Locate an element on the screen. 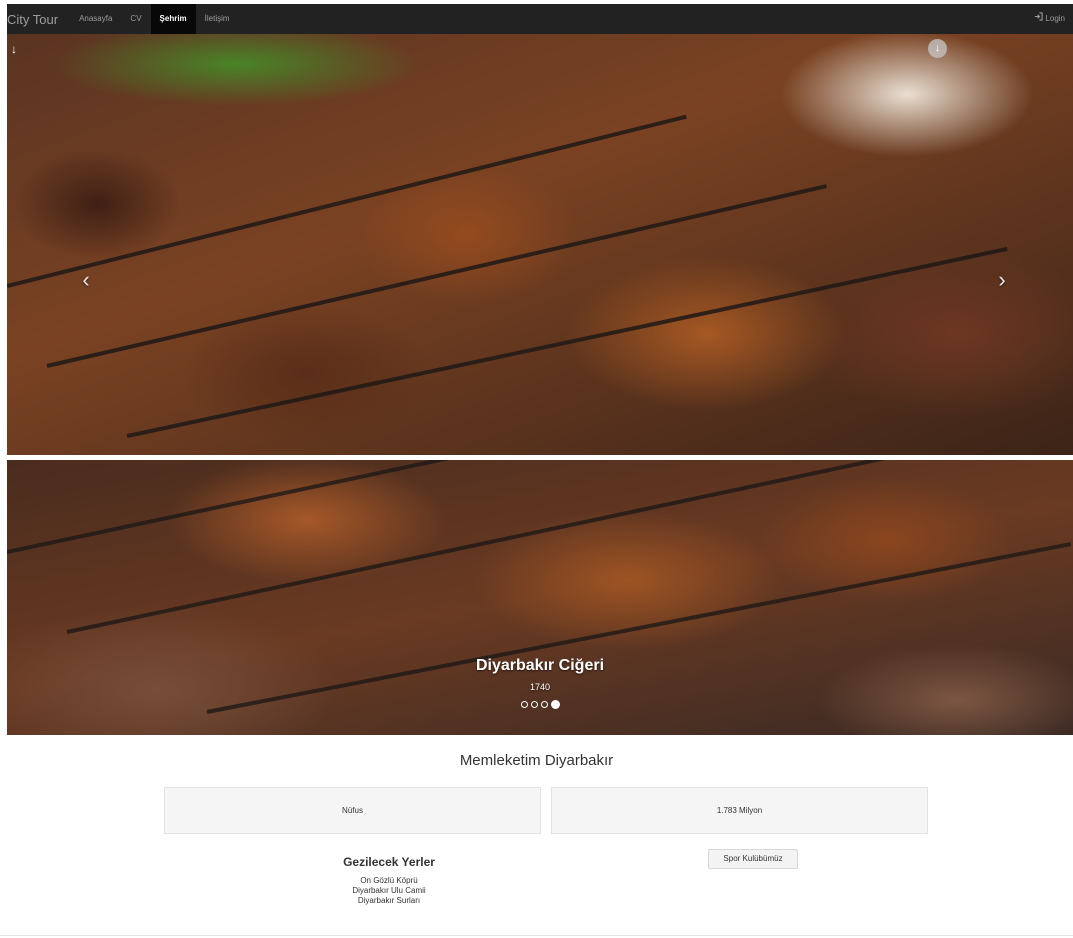 The height and width of the screenshot is (938, 1073). nav-item-cv: CV is located at coordinates (135, 19).